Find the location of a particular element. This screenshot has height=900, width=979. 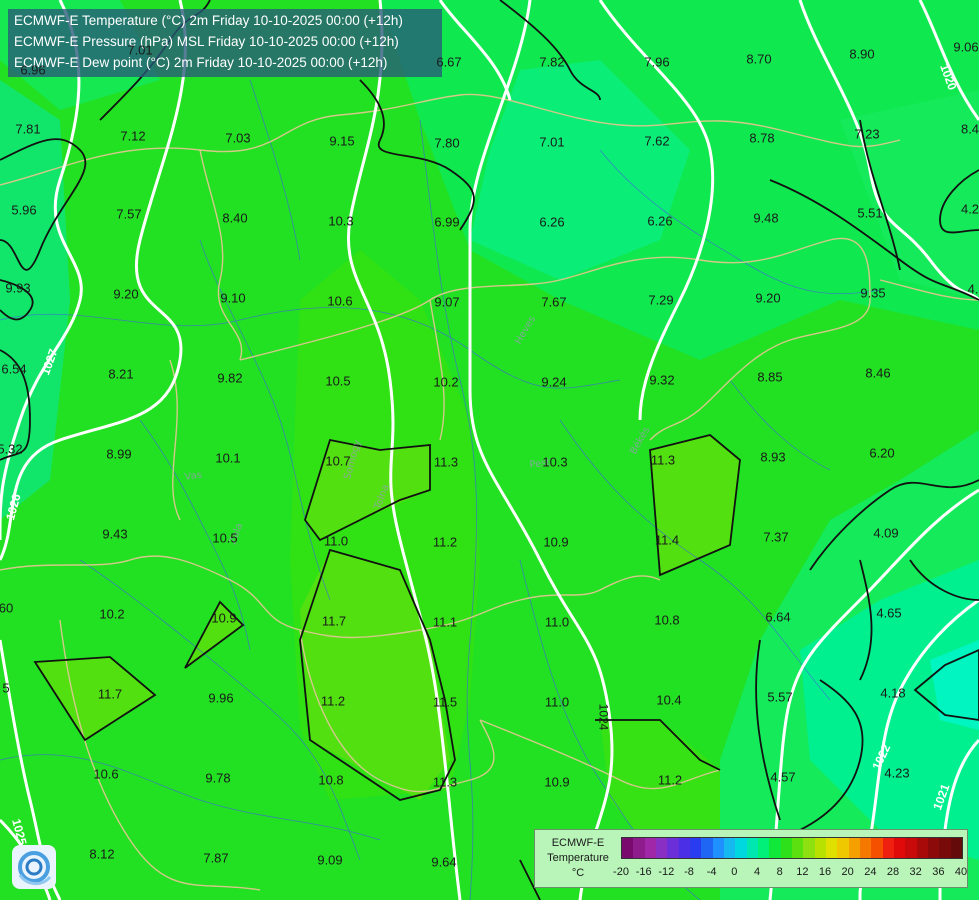

legend-tick: -4 is located at coordinates (711, 872).